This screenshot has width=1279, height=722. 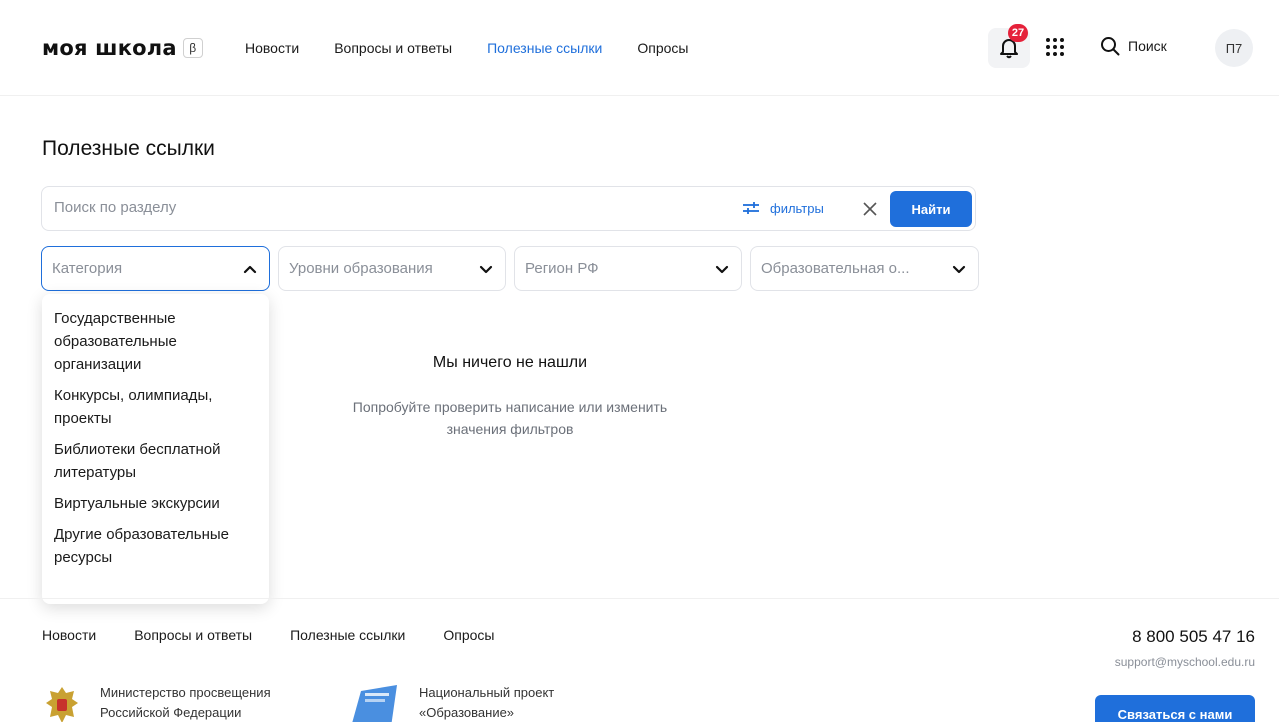 What do you see at coordinates (1055, 47) in the screenshot?
I see `apps-grid-icon` at bounding box center [1055, 47].